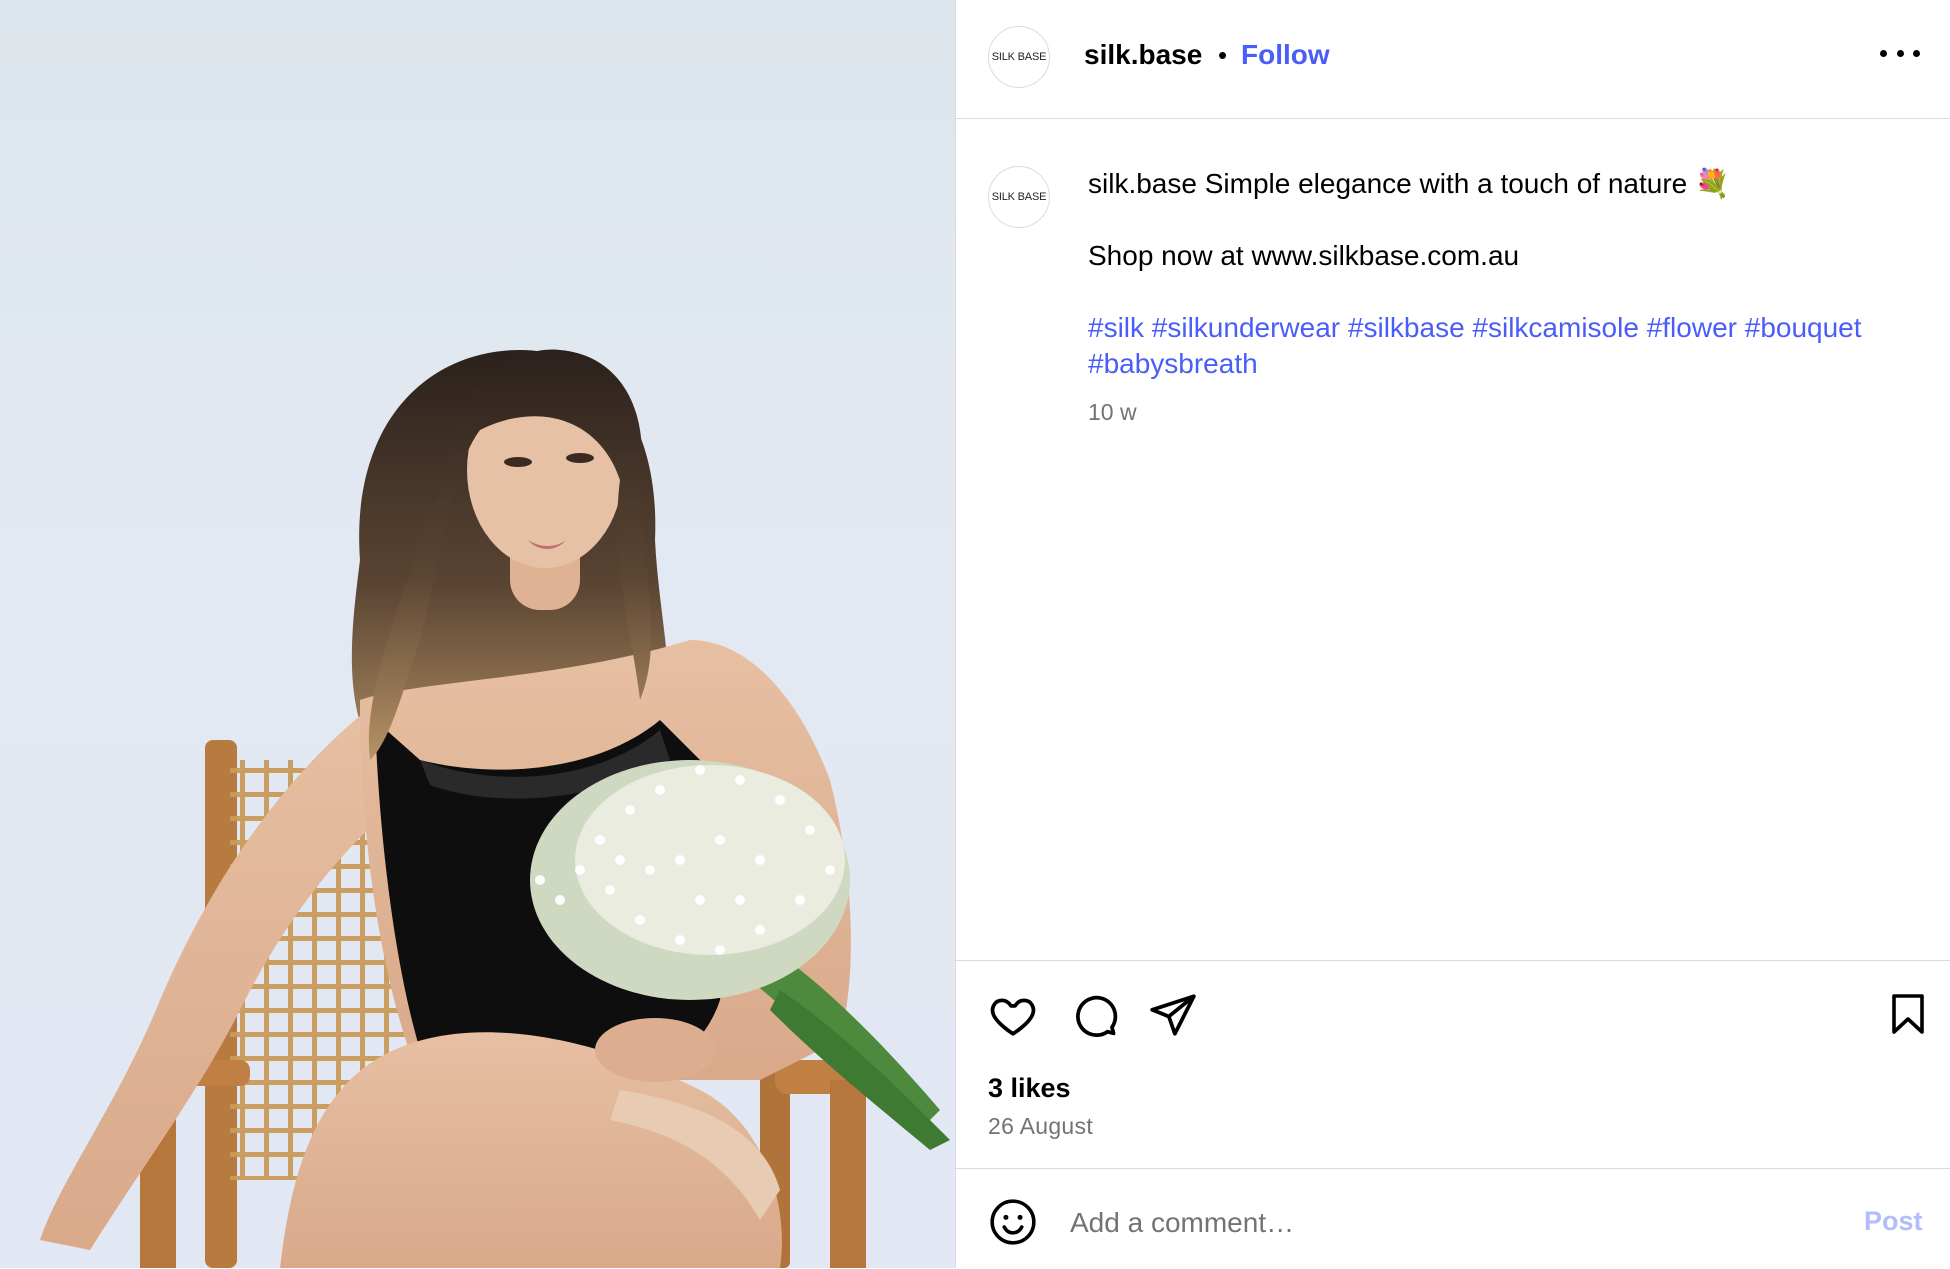 The width and height of the screenshot is (1950, 1269). What do you see at coordinates (1116, 327) in the screenshot?
I see `hashtag-link: #silk` at bounding box center [1116, 327].